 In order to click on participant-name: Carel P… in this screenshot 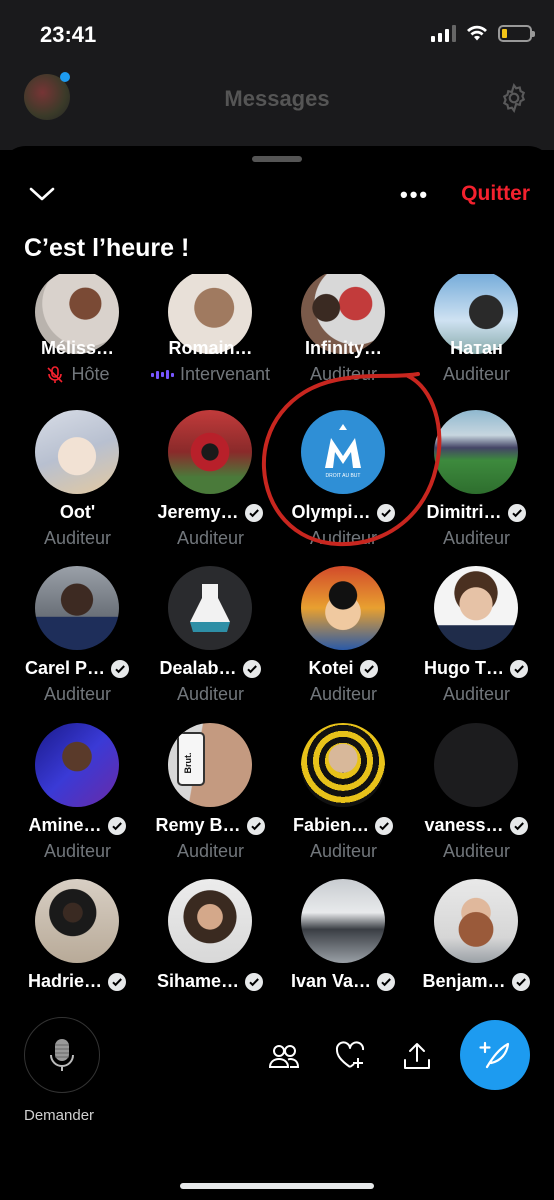, I will do `click(65, 668)`.